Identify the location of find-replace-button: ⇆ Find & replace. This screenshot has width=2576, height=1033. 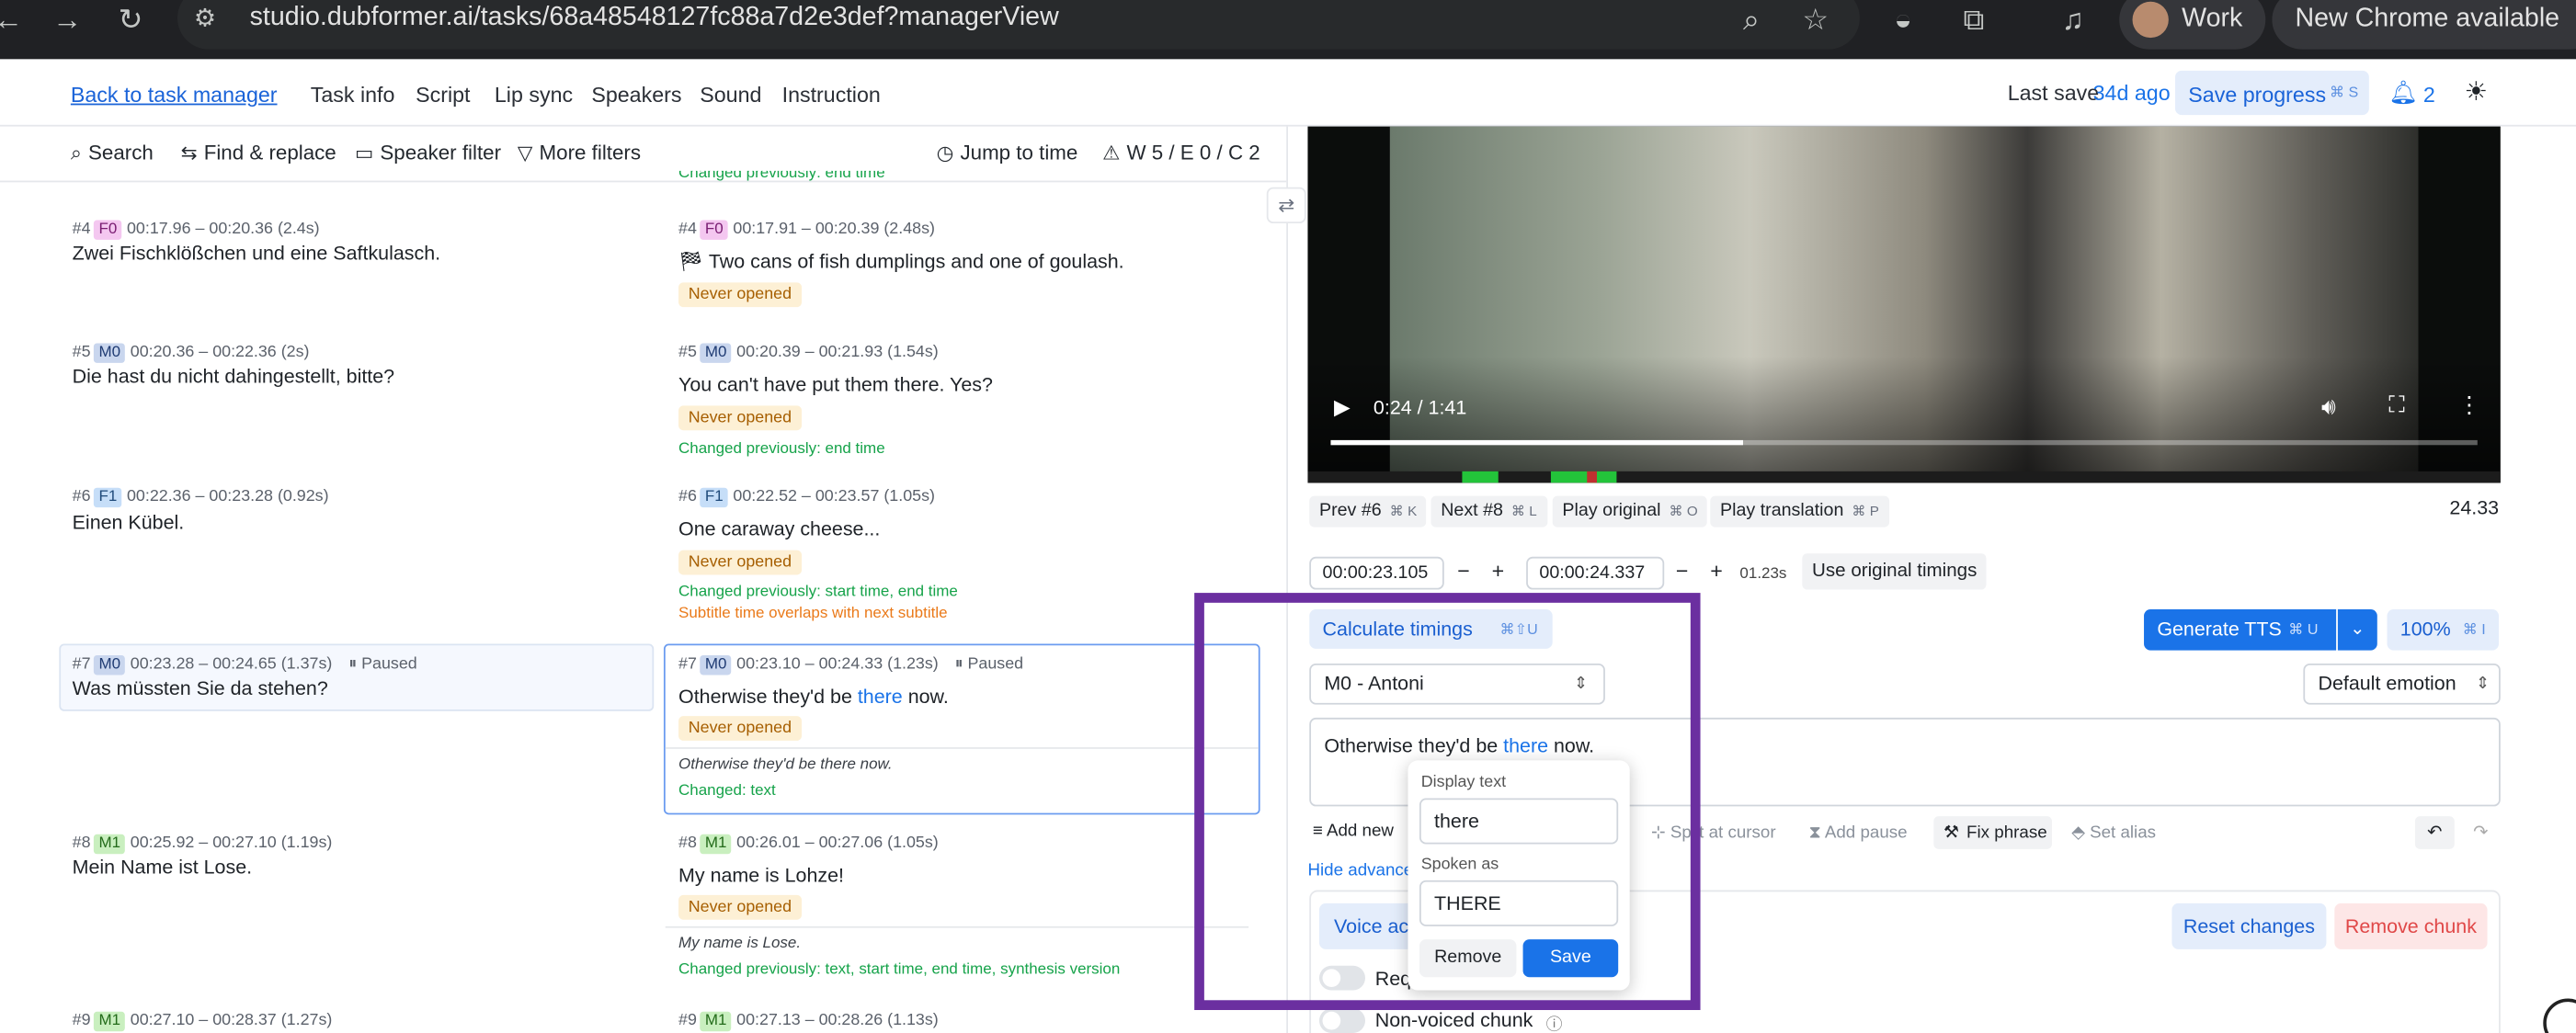
(258, 153).